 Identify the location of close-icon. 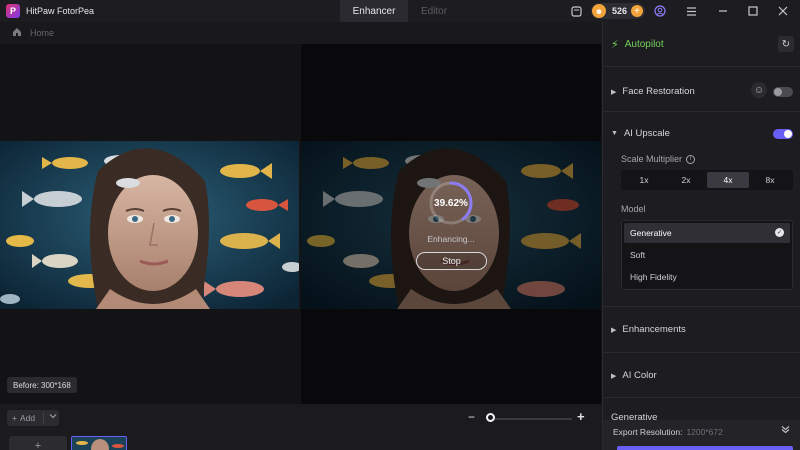
(783, 11).